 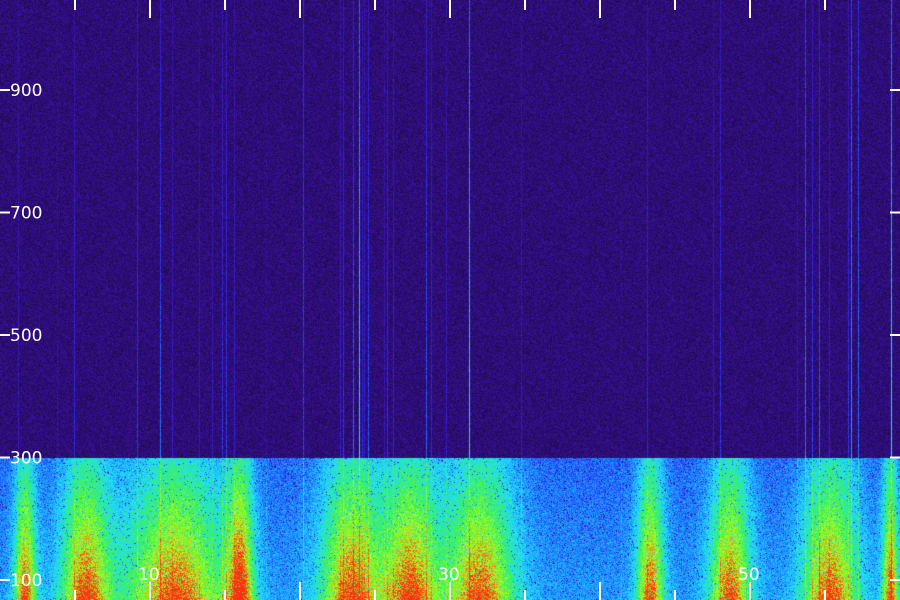 What do you see at coordinates (149, 575) in the screenshot?
I see `x-tick-label: 10` at bounding box center [149, 575].